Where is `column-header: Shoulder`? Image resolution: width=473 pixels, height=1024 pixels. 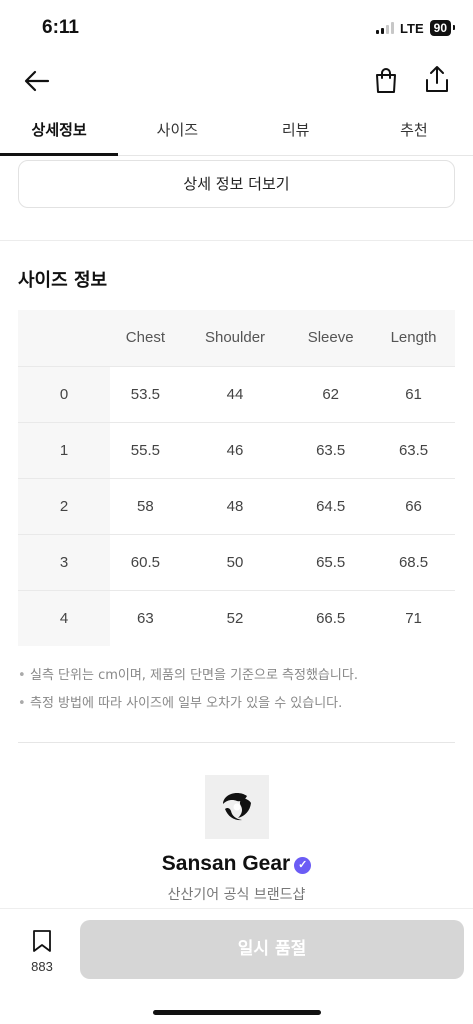
column-header: Shoulder is located at coordinates (235, 338).